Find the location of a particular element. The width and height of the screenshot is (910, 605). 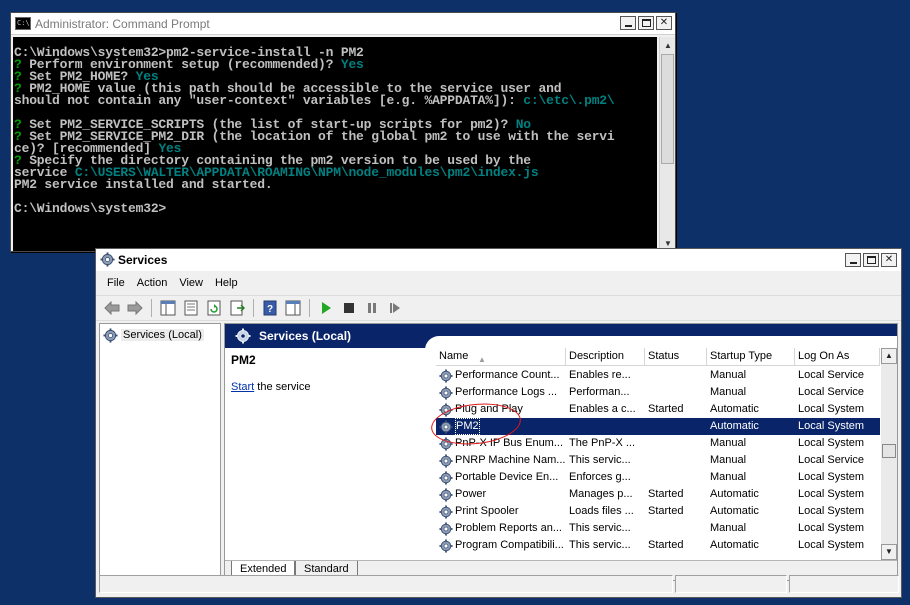

menu-view: View is located at coordinates (191, 283).